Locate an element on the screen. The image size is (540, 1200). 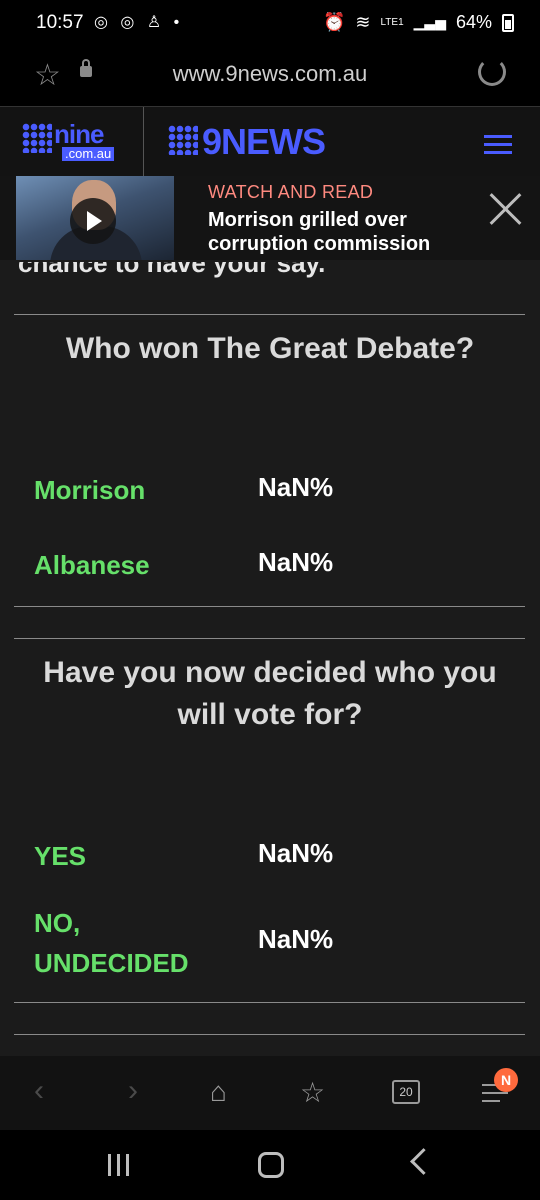
system-nav-bar is located at coordinates (270, 1165).